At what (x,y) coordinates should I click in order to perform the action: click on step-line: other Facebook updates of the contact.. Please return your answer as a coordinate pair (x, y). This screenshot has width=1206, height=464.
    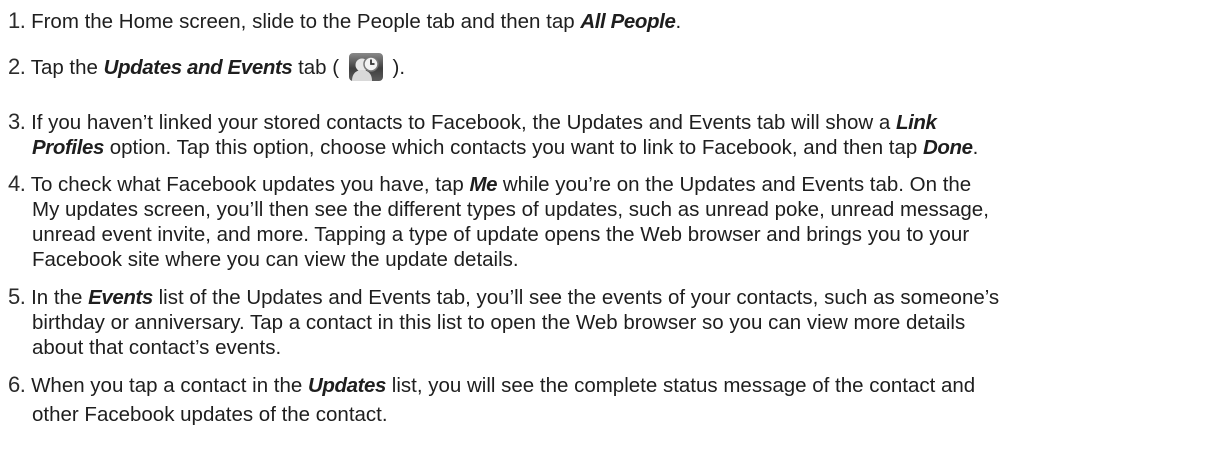
    Looking at the image, I should click on (210, 414).